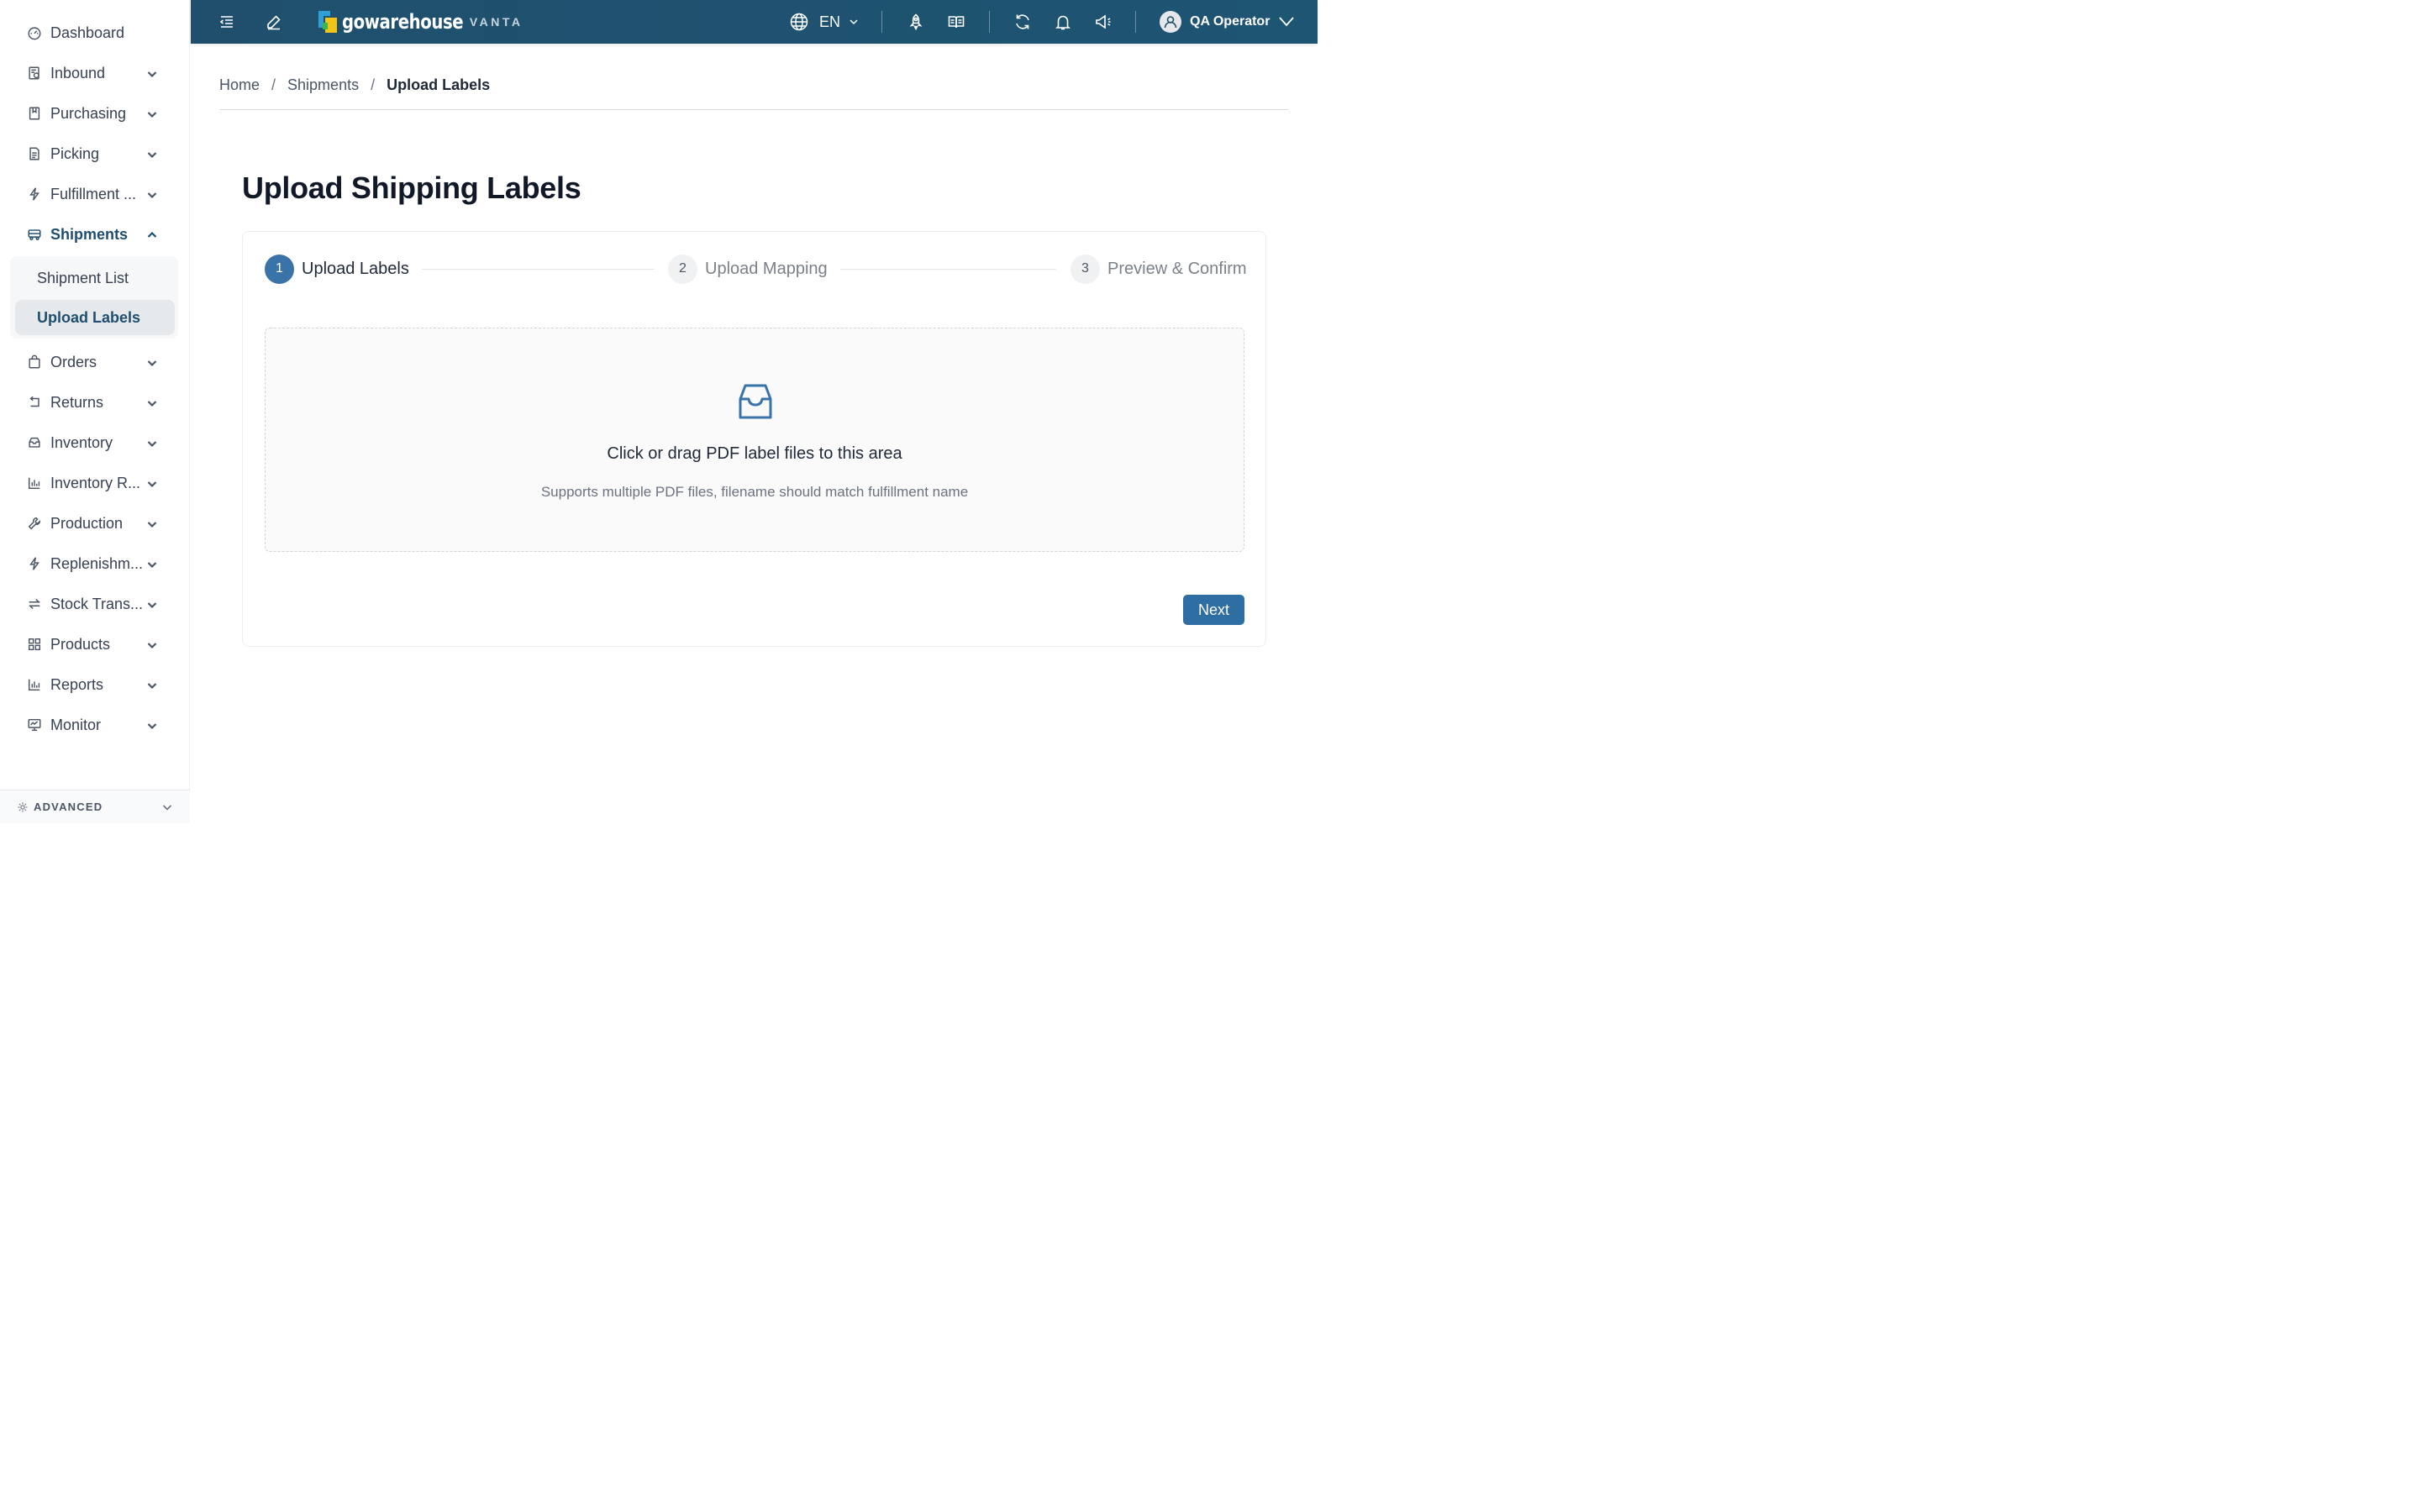 The height and width of the screenshot is (1512, 2420). What do you see at coordinates (240, 85) in the screenshot?
I see `breadcrumb-home: Home` at bounding box center [240, 85].